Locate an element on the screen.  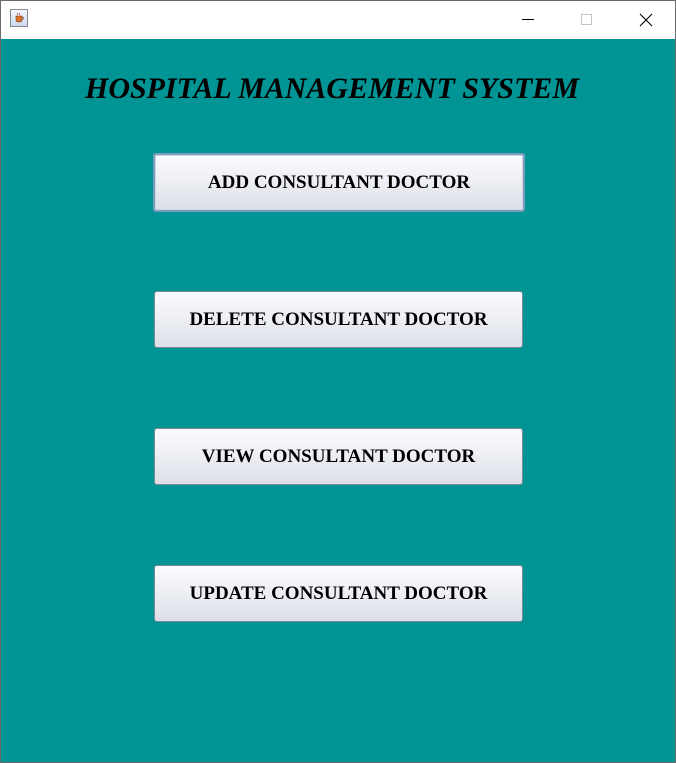
maximize-icon is located at coordinates (586, 19).